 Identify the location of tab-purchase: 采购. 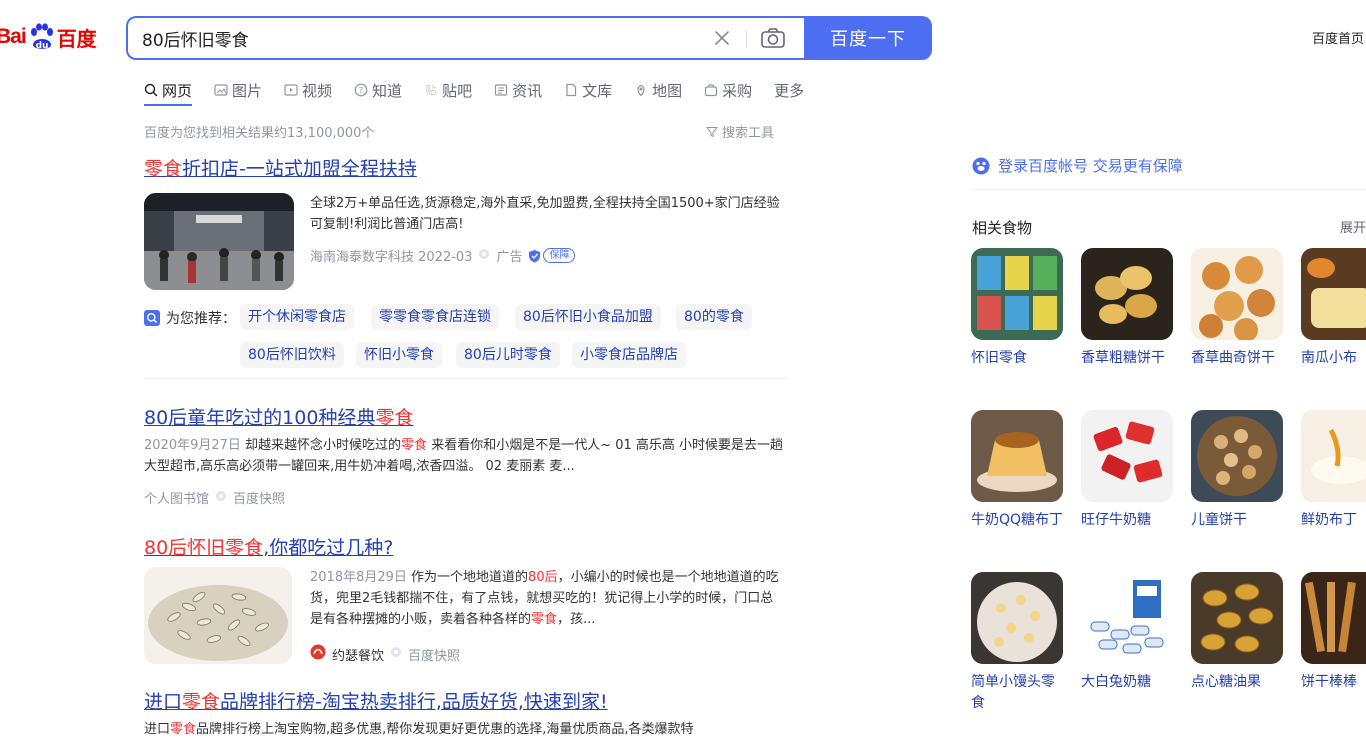
(728, 90).